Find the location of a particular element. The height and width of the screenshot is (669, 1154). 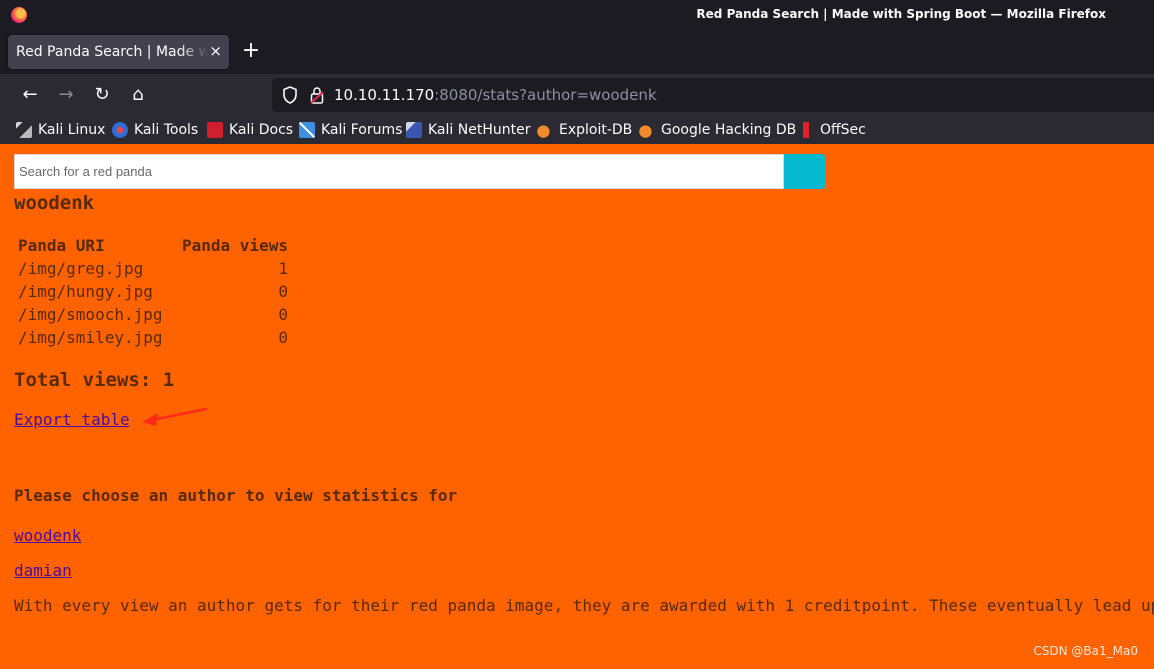

kali-tools-icon is located at coordinates (120, 130).